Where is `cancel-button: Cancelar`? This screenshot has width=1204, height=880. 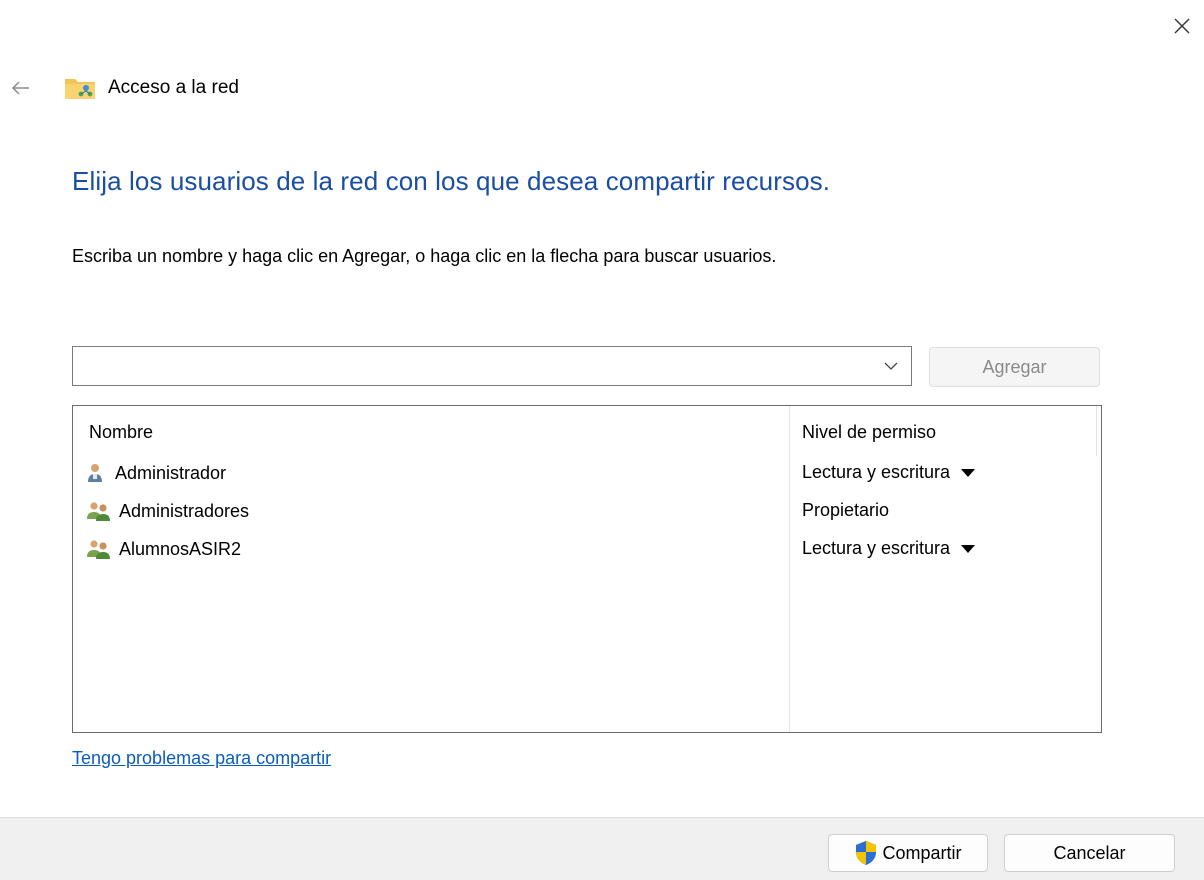
cancel-button: Cancelar is located at coordinates (1089, 853).